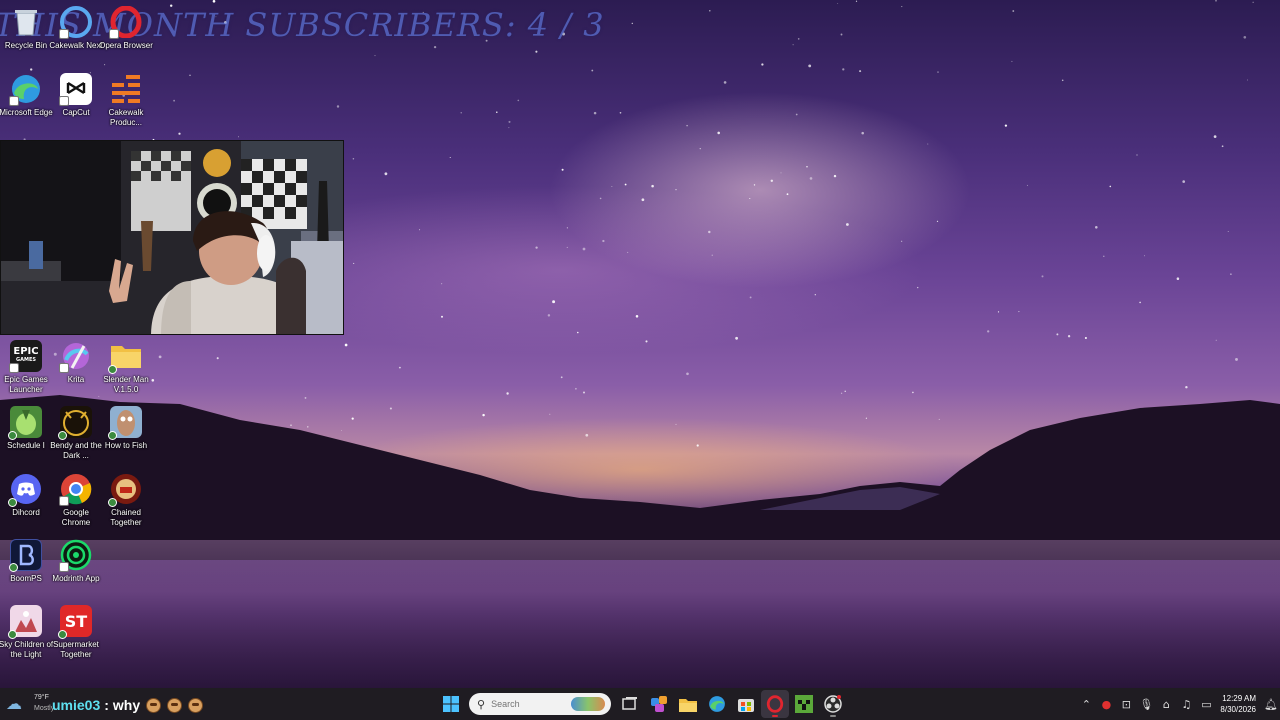 The image size is (1280, 720). What do you see at coordinates (26, 635) in the screenshot?
I see `desktop-icon-sky: Sky Children of the Light` at bounding box center [26, 635].